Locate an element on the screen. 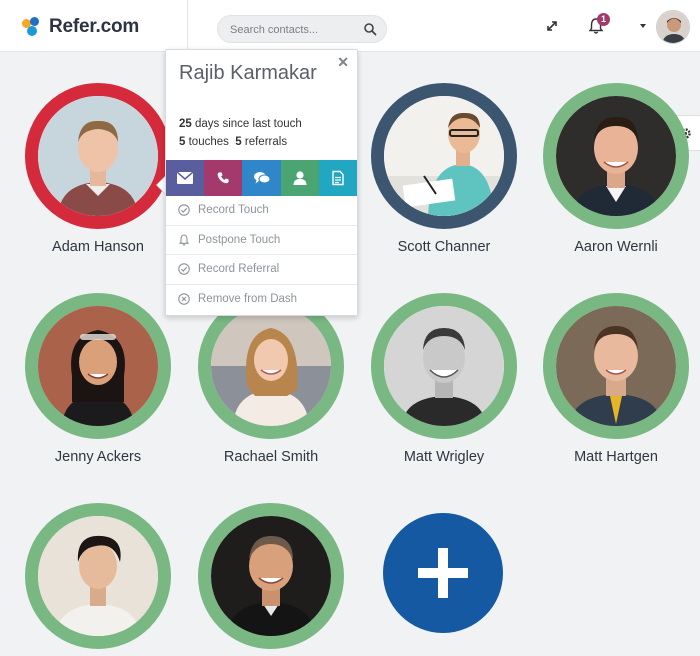 The height and width of the screenshot is (656, 700). contact-name: Jenny Ackers is located at coordinates (98, 457).